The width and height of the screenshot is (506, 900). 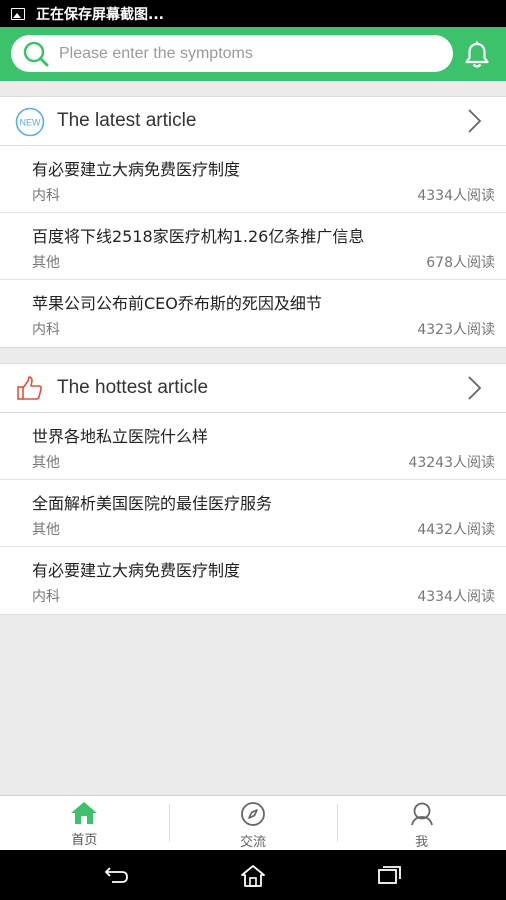 I want to click on tab-label: 我, so click(x=422, y=842).